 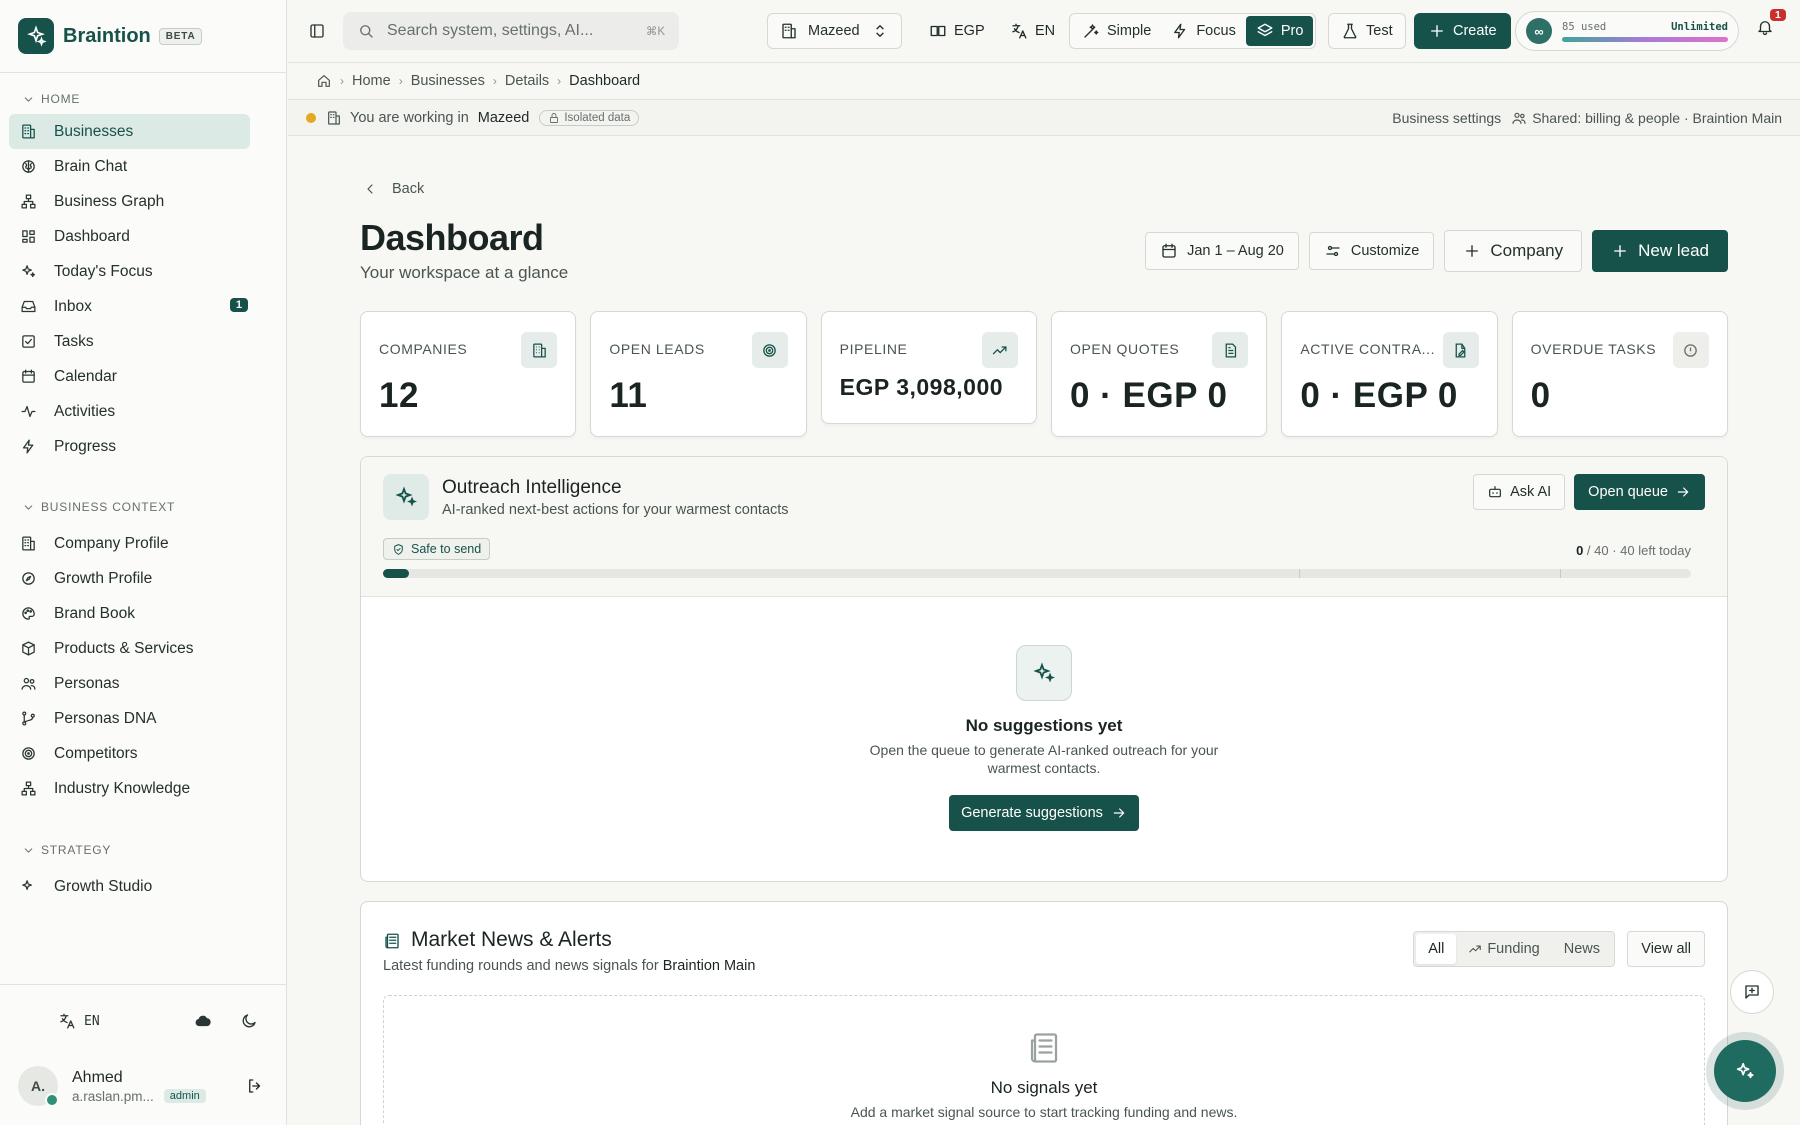 I want to click on add-company-button: Company, so click(x=1513, y=251).